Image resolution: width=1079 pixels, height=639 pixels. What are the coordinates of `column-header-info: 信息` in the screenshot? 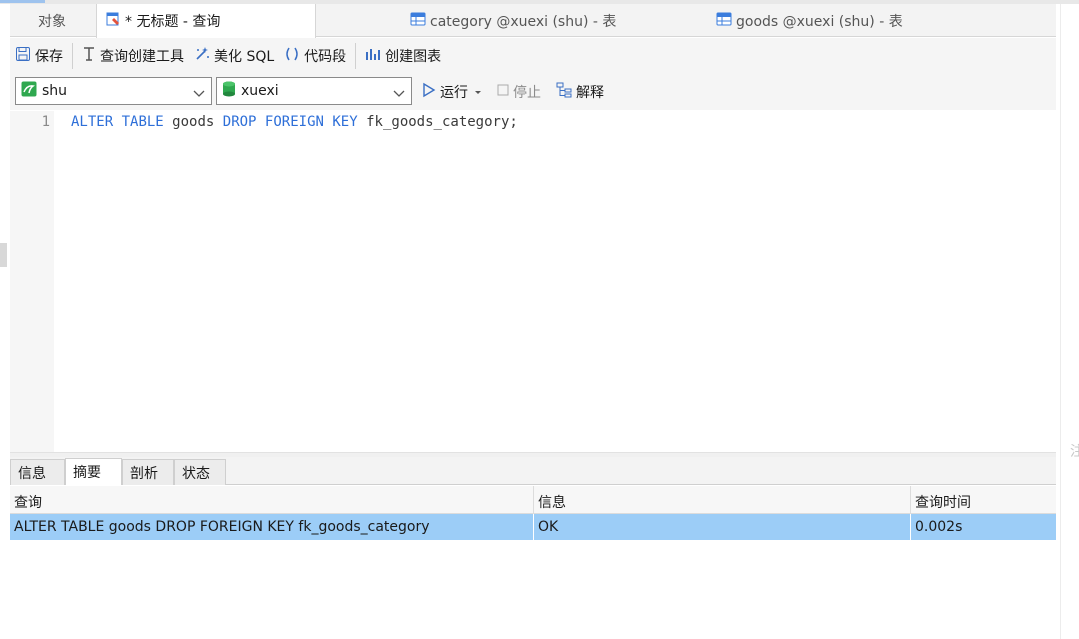 It's located at (722, 500).